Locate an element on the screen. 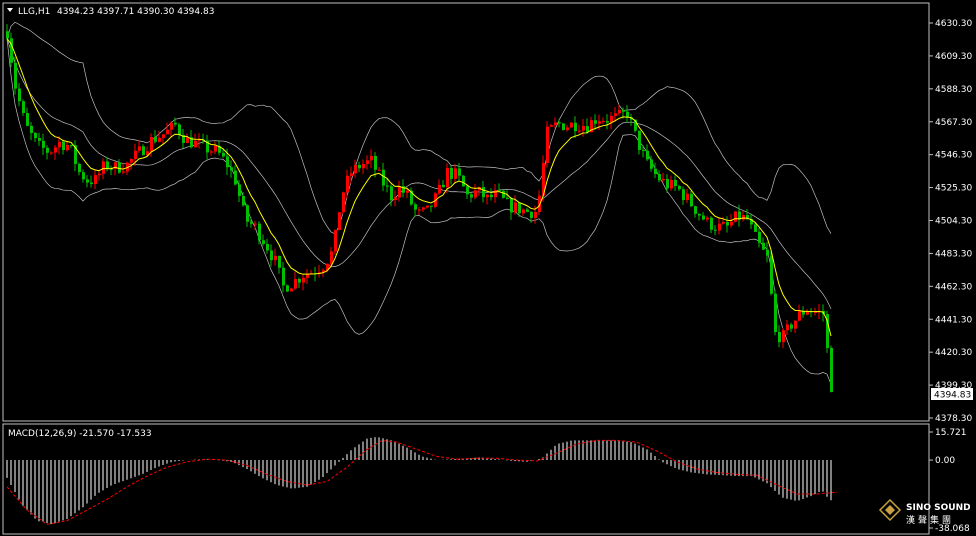  ohlc-values: 4394.23 4397.71 4390.30 4394.83 is located at coordinates (135, 12).